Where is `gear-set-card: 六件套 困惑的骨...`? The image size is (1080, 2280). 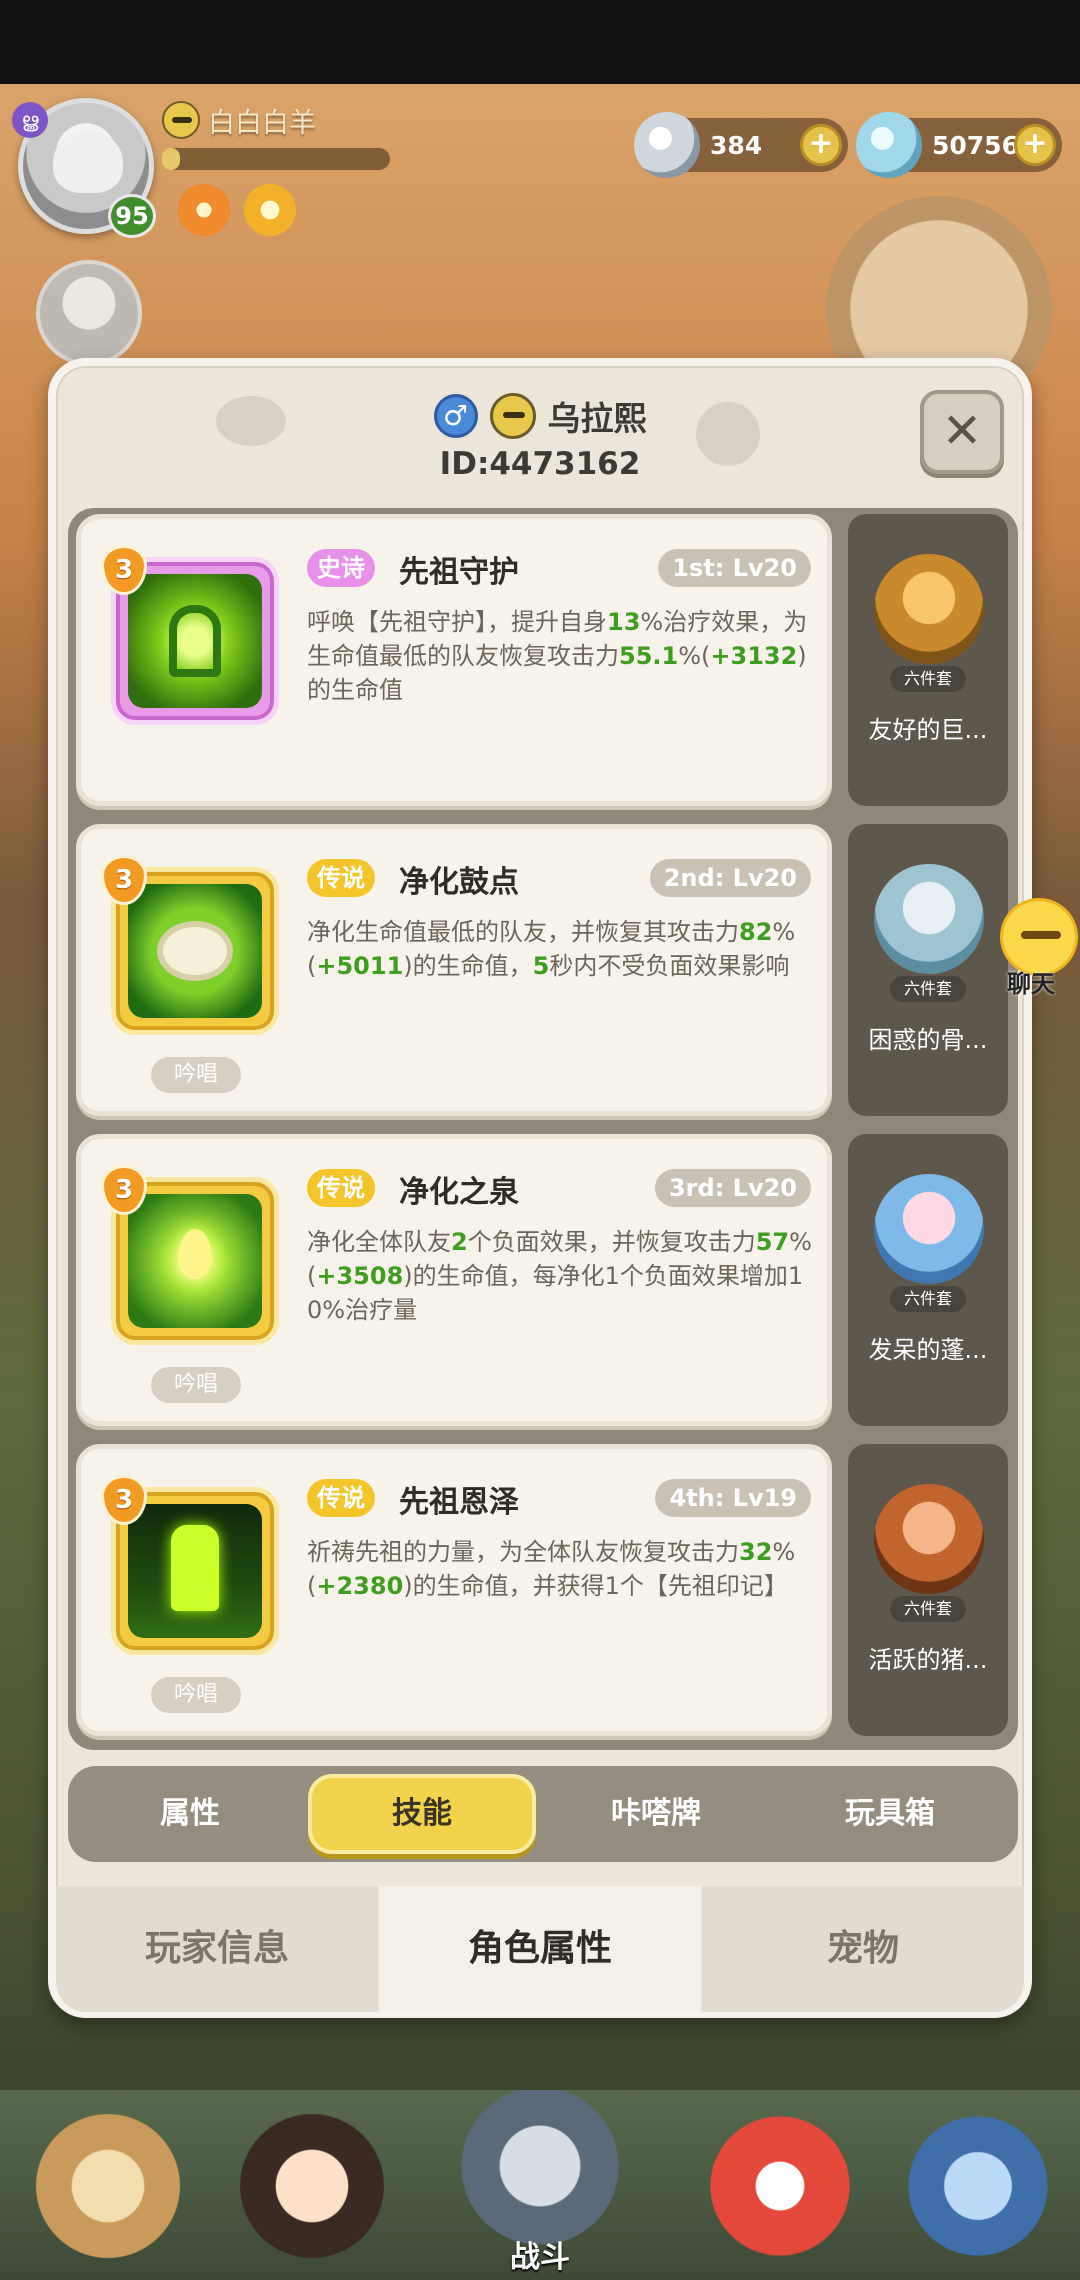
gear-set-card: 六件套 困惑的骨... is located at coordinates (928, 970).